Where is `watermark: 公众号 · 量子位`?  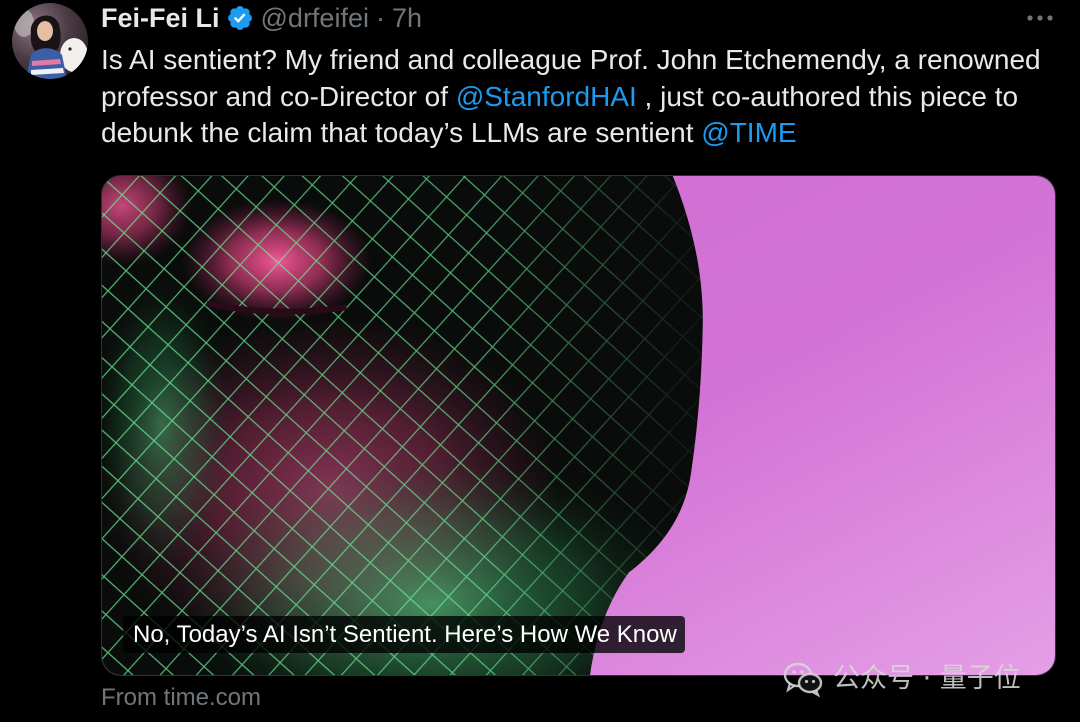
watermark: 公众号 · 量子位 is located at coordinates (902, 679).